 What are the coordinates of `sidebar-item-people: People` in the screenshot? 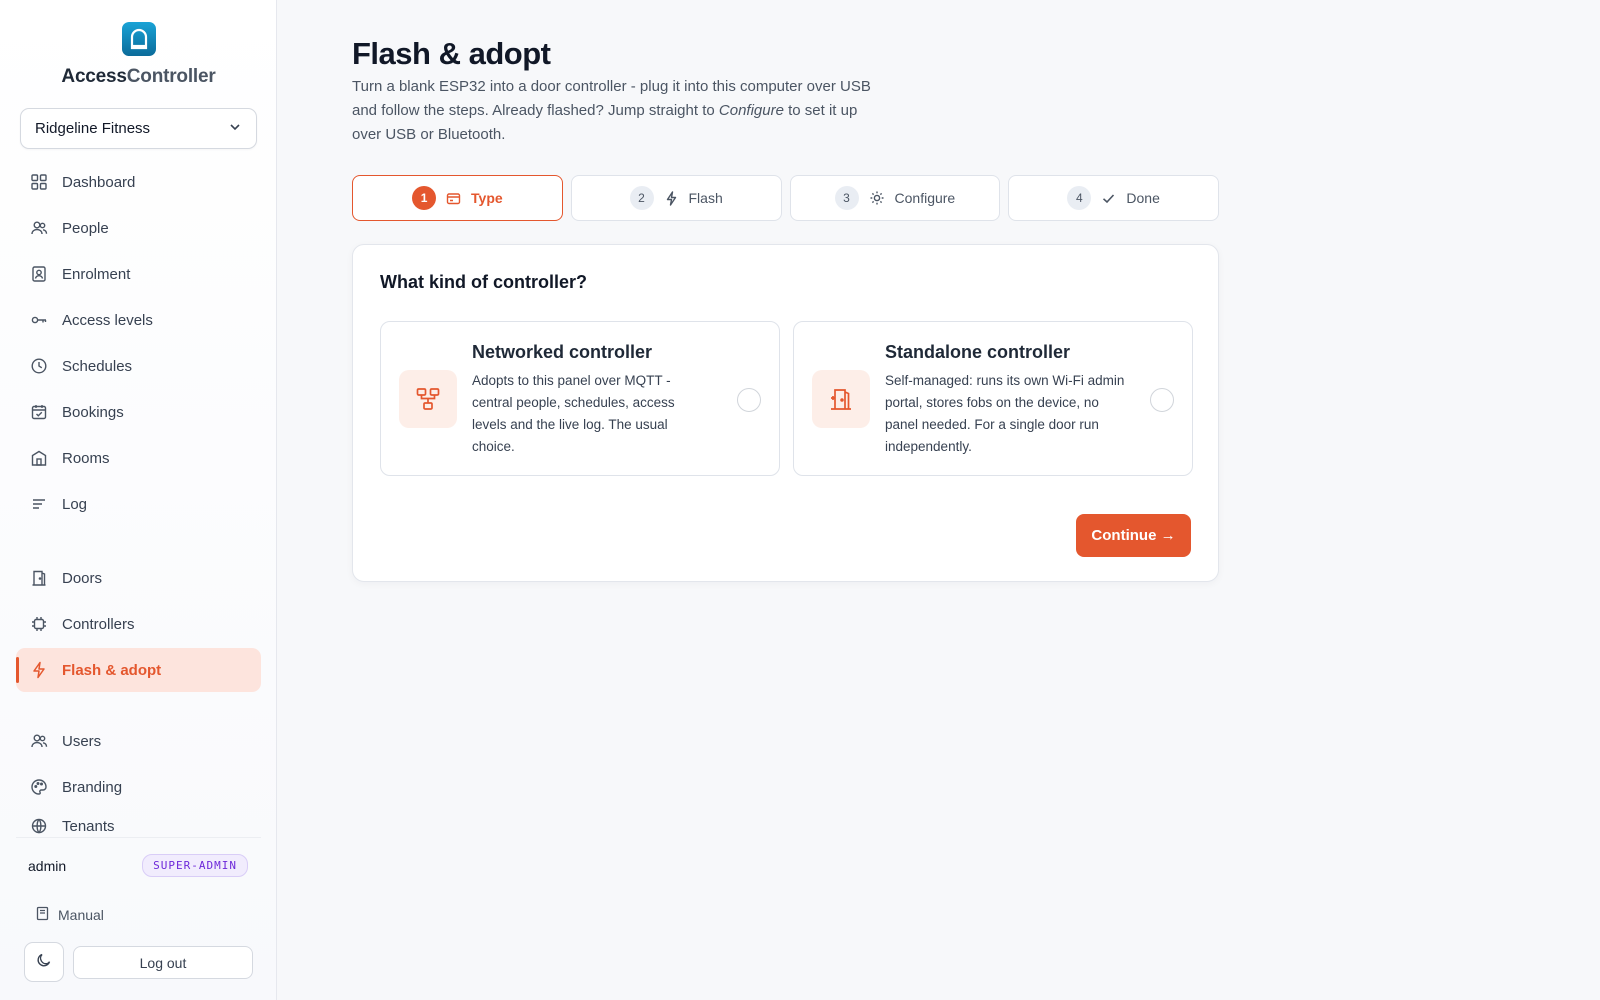 It's located at (138, 228).